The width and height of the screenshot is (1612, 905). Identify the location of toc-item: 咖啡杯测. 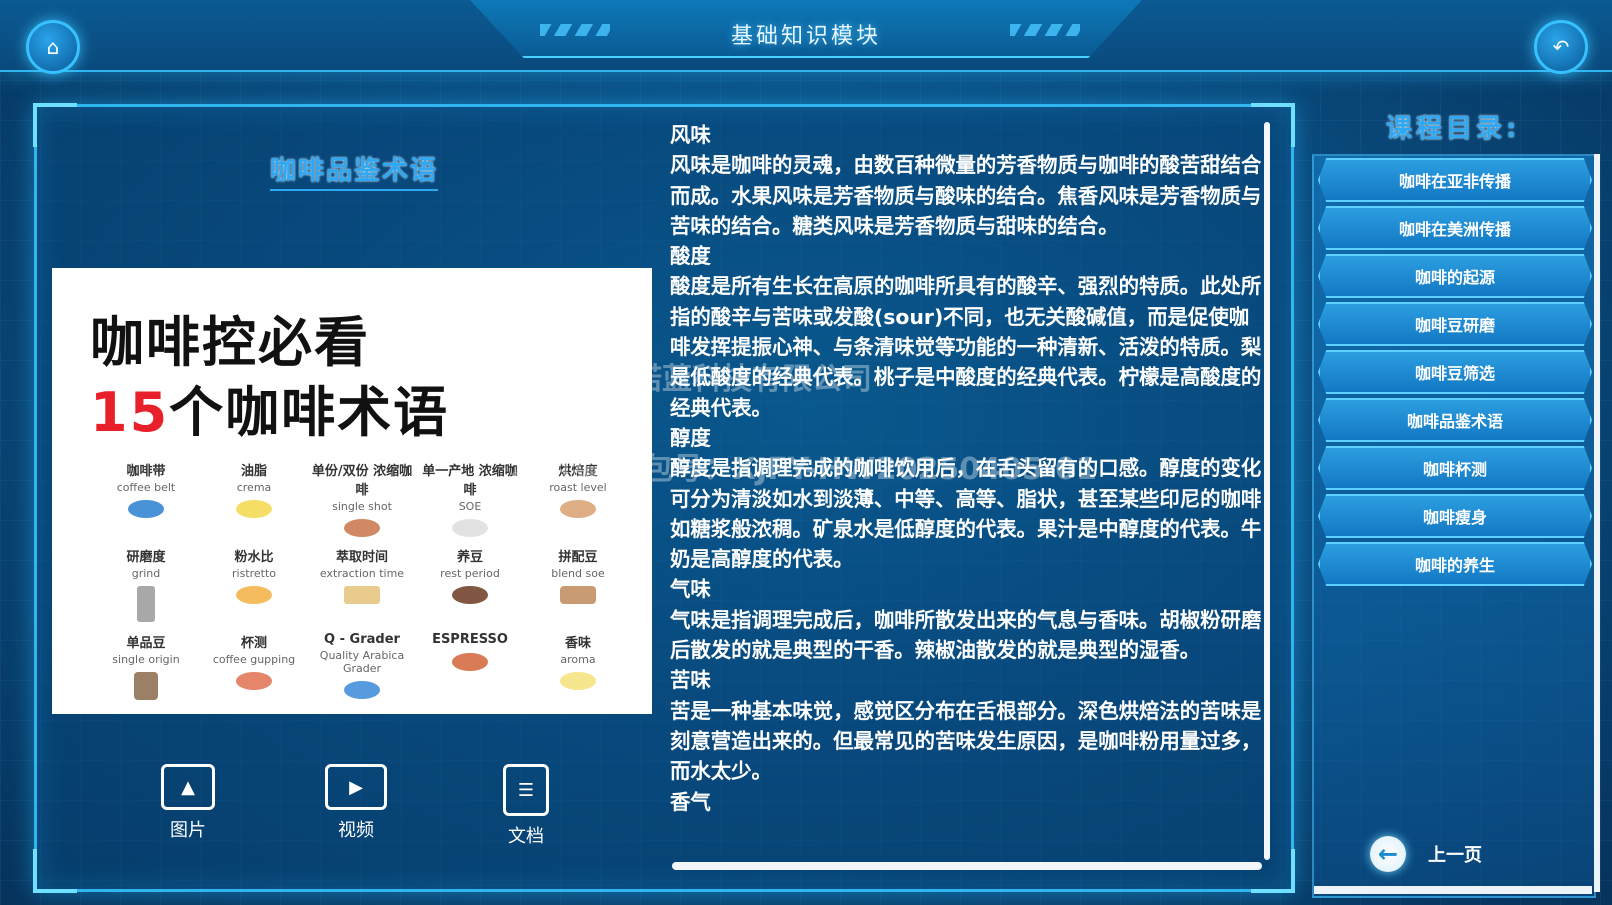
(1455, 468).